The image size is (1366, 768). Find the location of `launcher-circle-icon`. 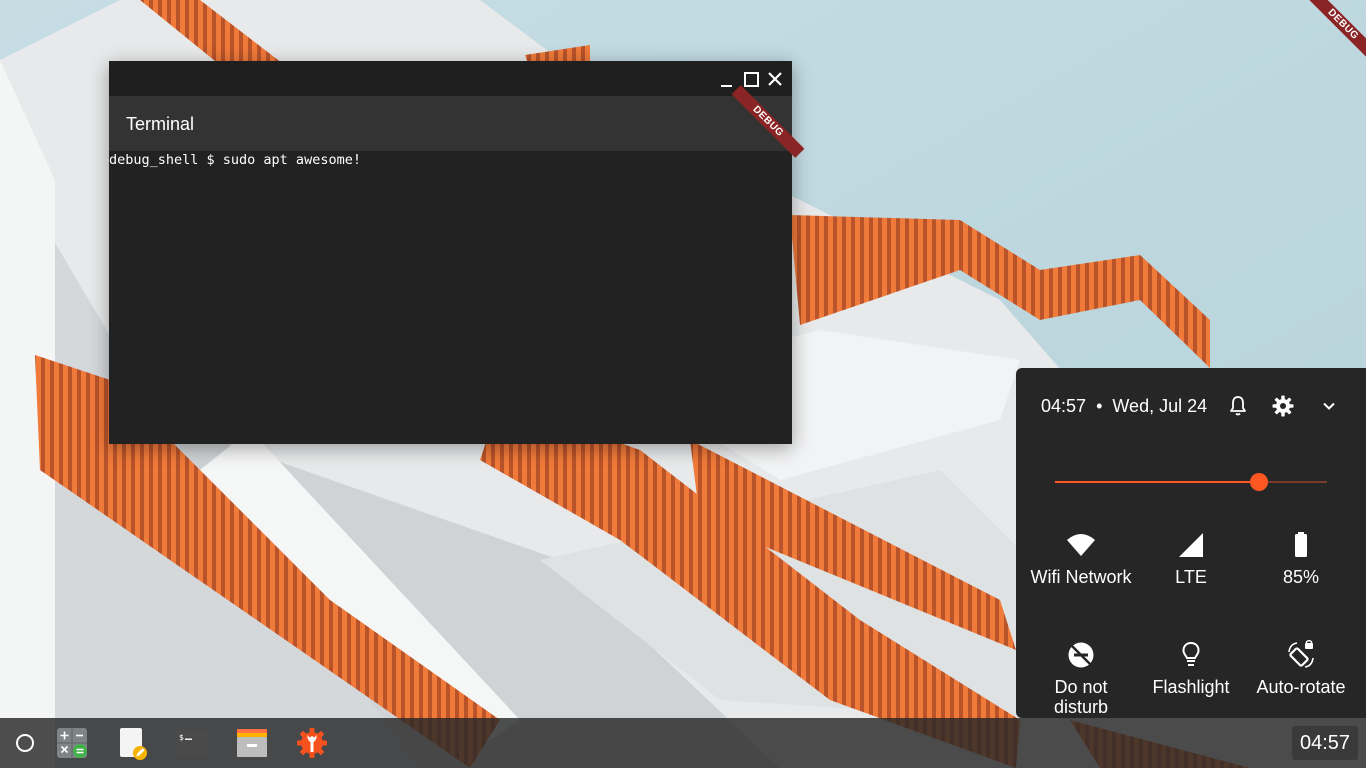

launcher-circle-icon is located at coordinates (25, 743).